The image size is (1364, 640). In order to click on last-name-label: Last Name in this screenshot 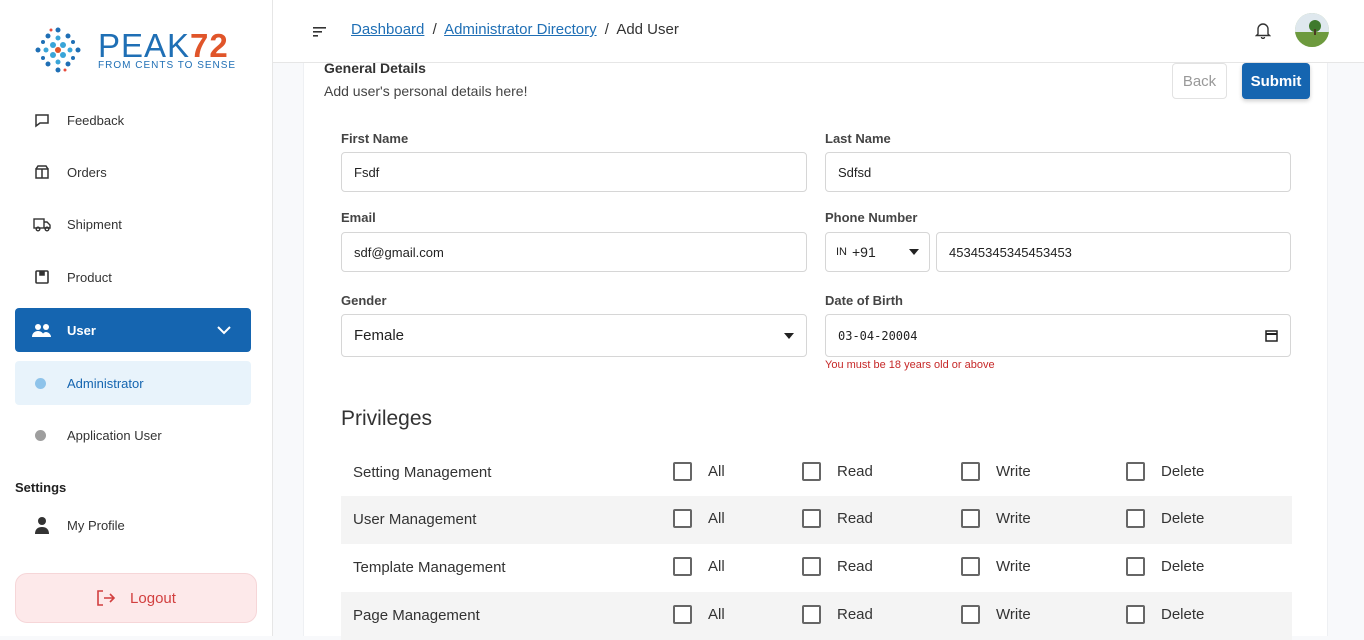, I will do `click(858, 138)`.